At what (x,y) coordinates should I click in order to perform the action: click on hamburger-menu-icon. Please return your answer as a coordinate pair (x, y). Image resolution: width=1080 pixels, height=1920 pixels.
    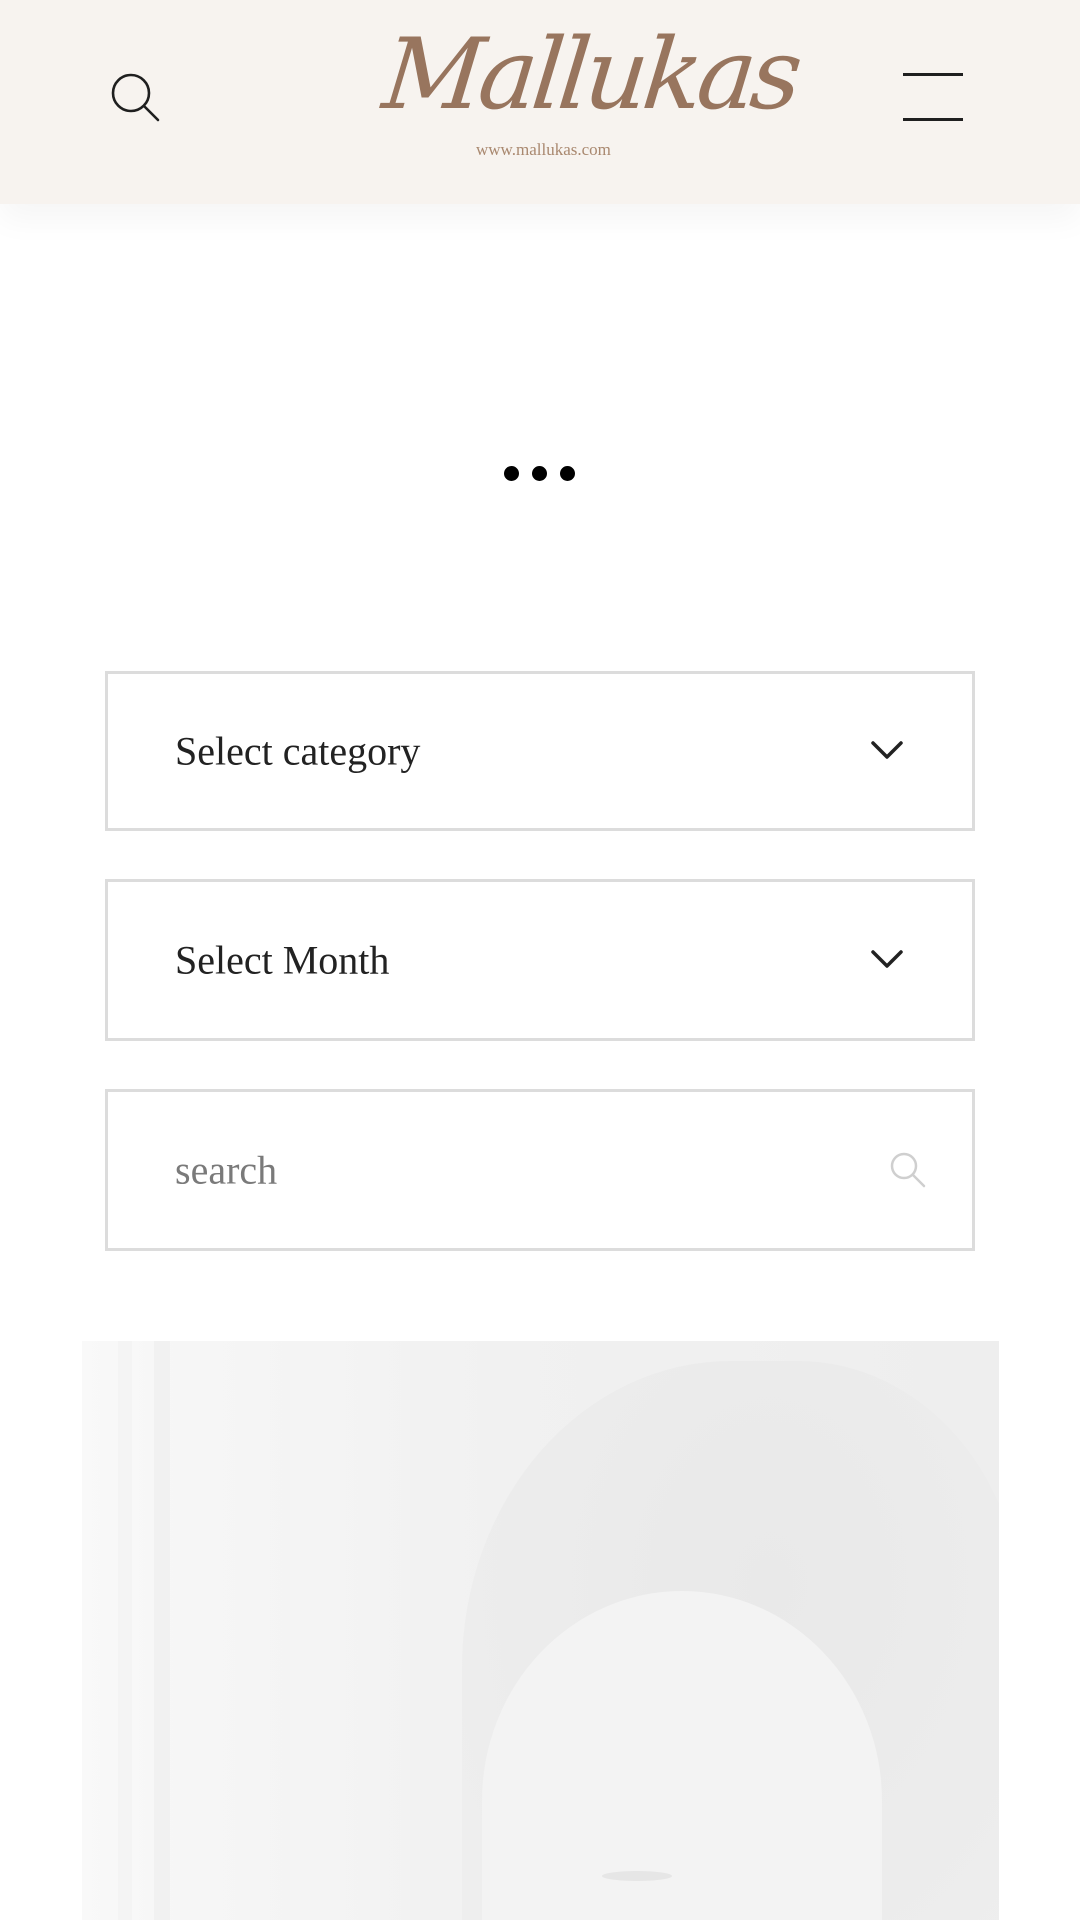
    Looking at the image, I should click on (932, 98).